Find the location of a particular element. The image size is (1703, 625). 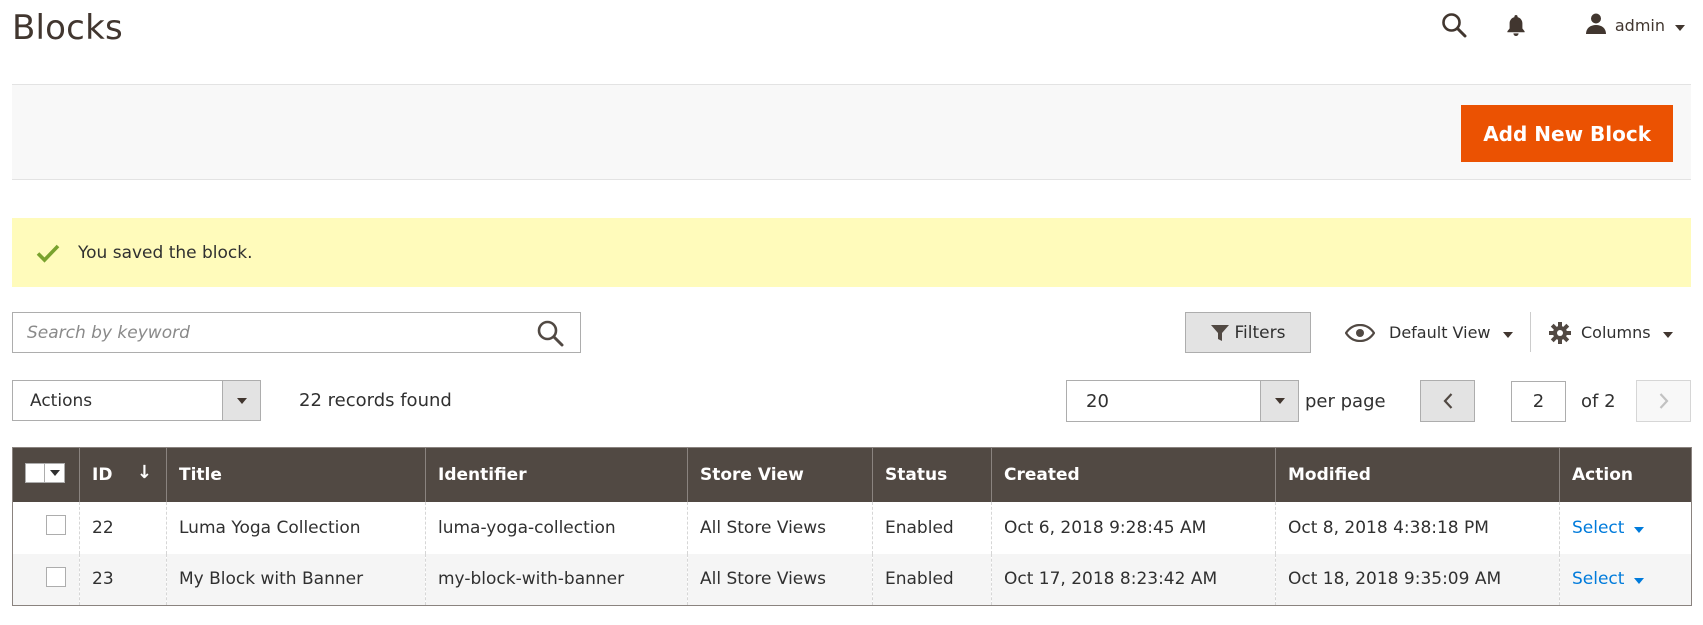

actions-label: Actions is located at coordinates (61, 400).